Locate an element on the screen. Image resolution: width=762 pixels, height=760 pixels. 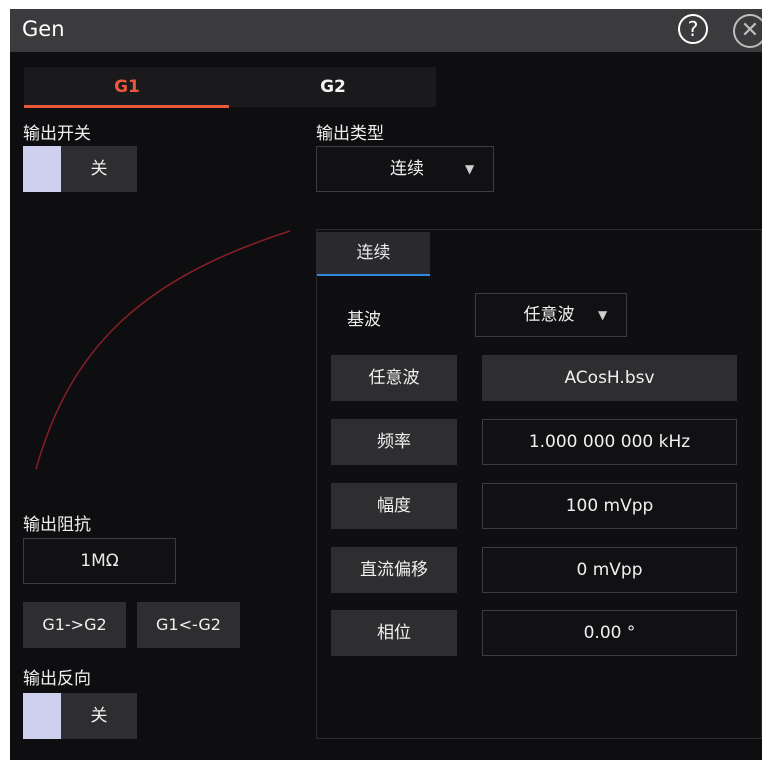
dropdown-value: 任意波 is located at coordinates (549, 315).